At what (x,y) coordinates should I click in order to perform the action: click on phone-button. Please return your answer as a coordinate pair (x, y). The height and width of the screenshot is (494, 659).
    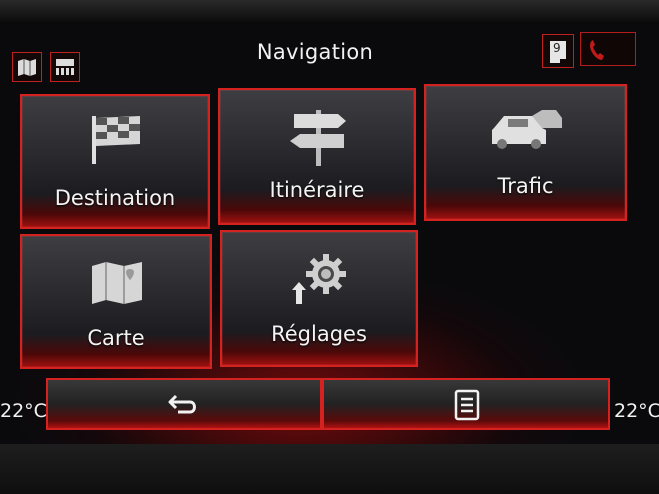
    Looking at the image, I should click on (608, 49).